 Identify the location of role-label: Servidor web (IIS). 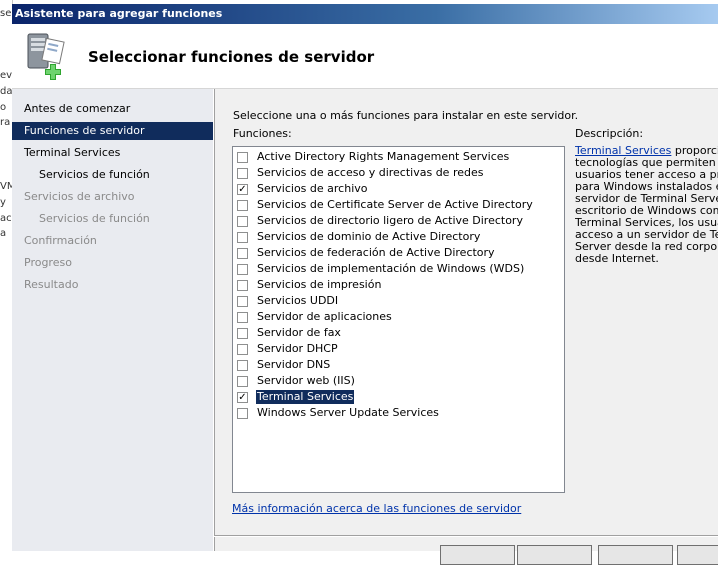
(306, 380).